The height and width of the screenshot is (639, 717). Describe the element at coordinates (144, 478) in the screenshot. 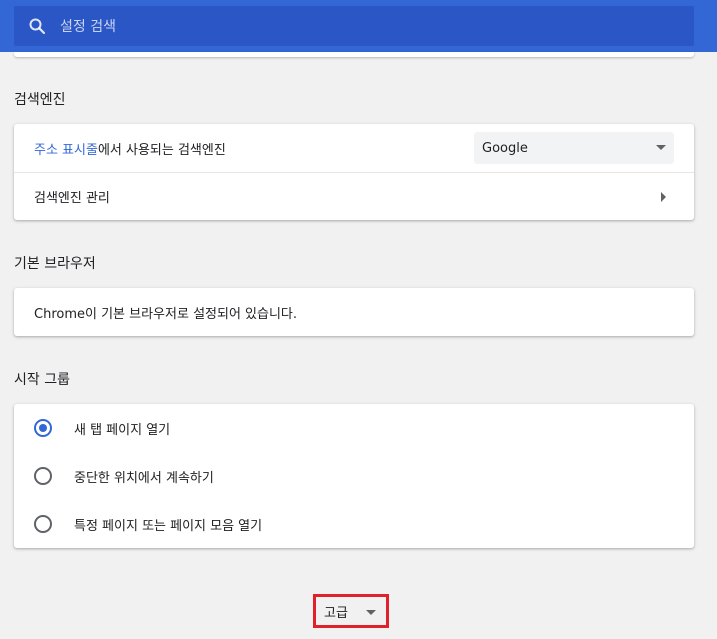

I see `startup-option-label: 중단한 위치에서 계속하기` at that location.